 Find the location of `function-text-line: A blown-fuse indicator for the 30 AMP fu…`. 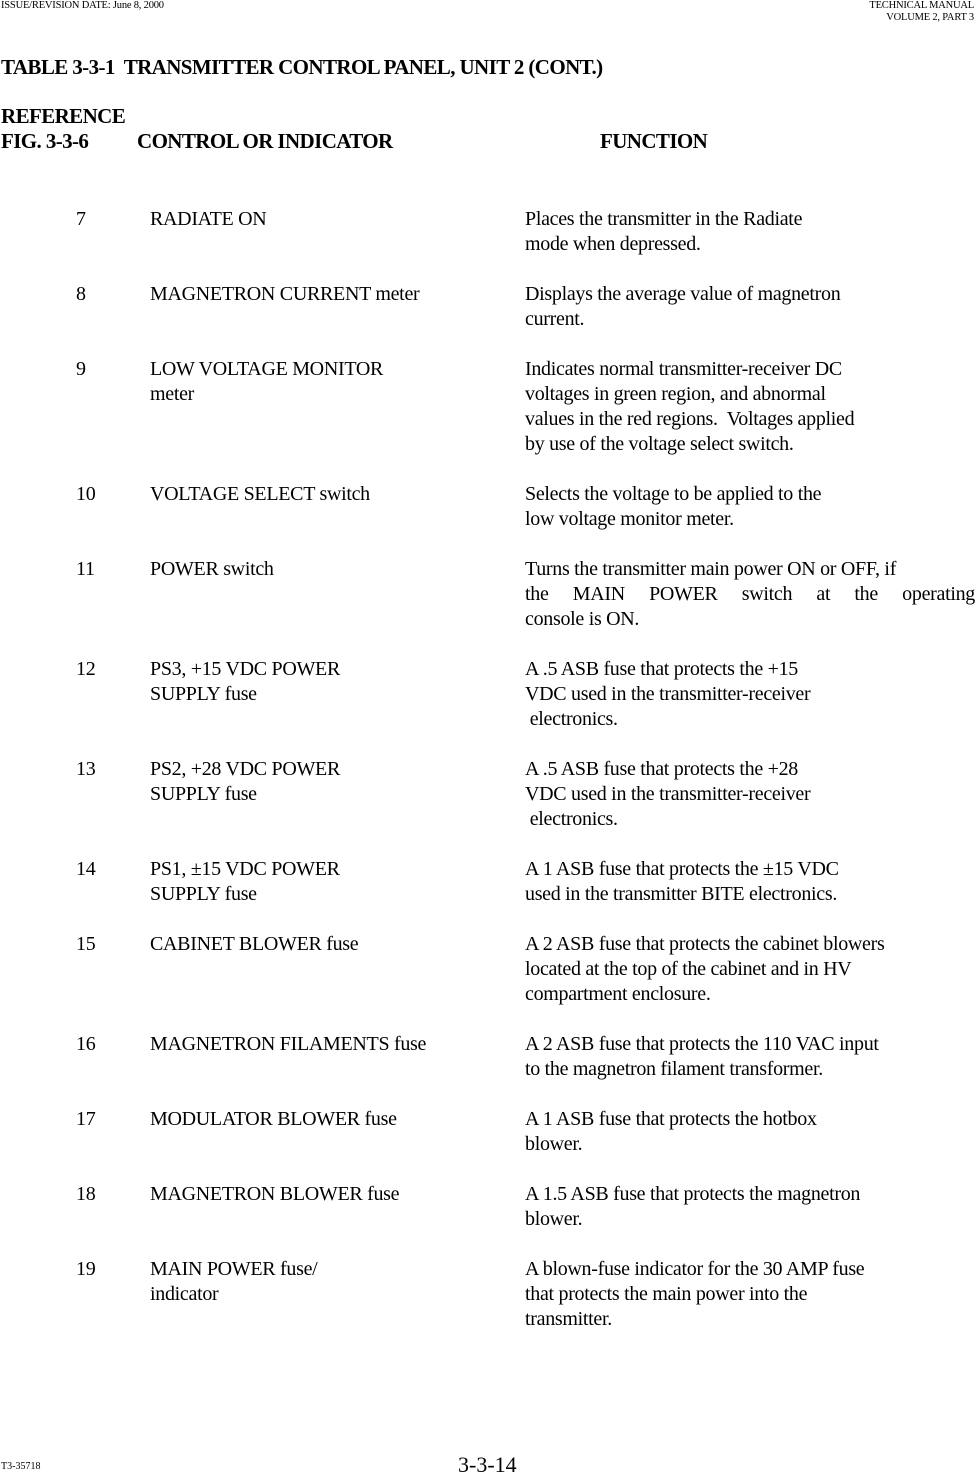

function-text-line: A blown-fuse indicator for the 30 AMP fu… is located at coordinates (695, 1269).